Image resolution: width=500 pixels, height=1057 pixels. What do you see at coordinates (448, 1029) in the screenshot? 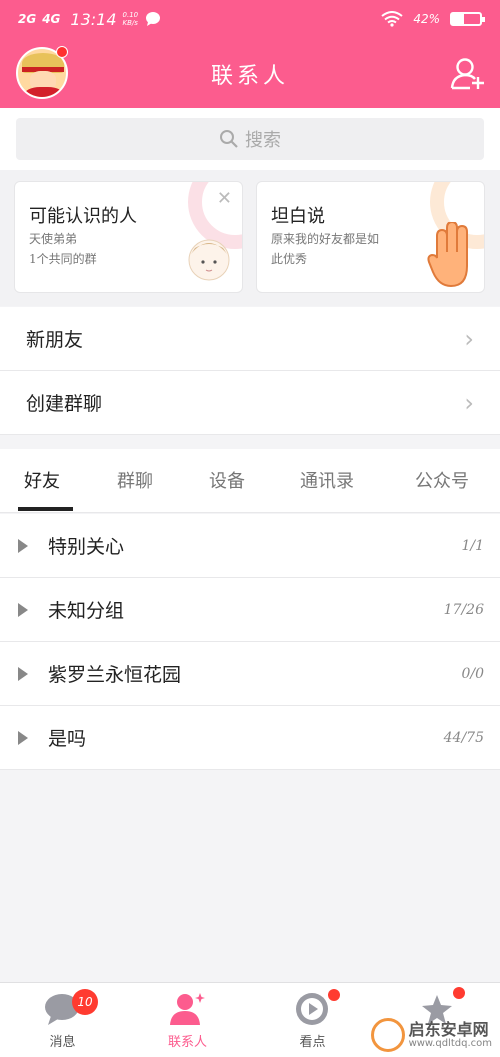
I see `watermark-name: 启东安卓网` at bounding box center [448, 1029].